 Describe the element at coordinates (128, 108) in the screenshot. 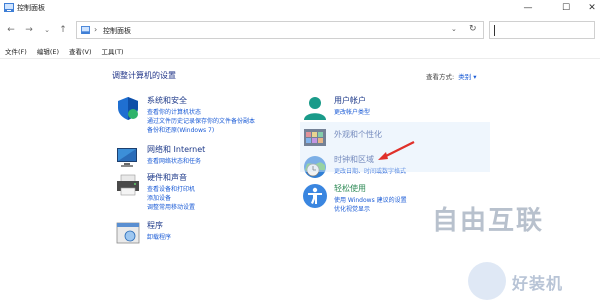

I see `shield-icon` at that location.